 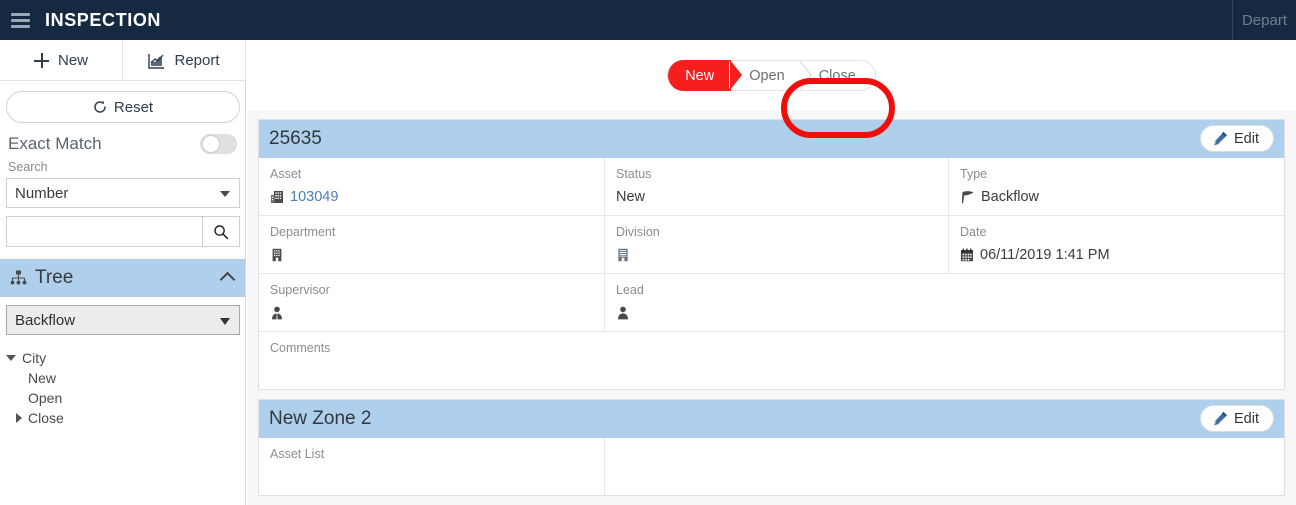 I want to click on tree-type-select-value: Backflow, so click(x=45, y=320).